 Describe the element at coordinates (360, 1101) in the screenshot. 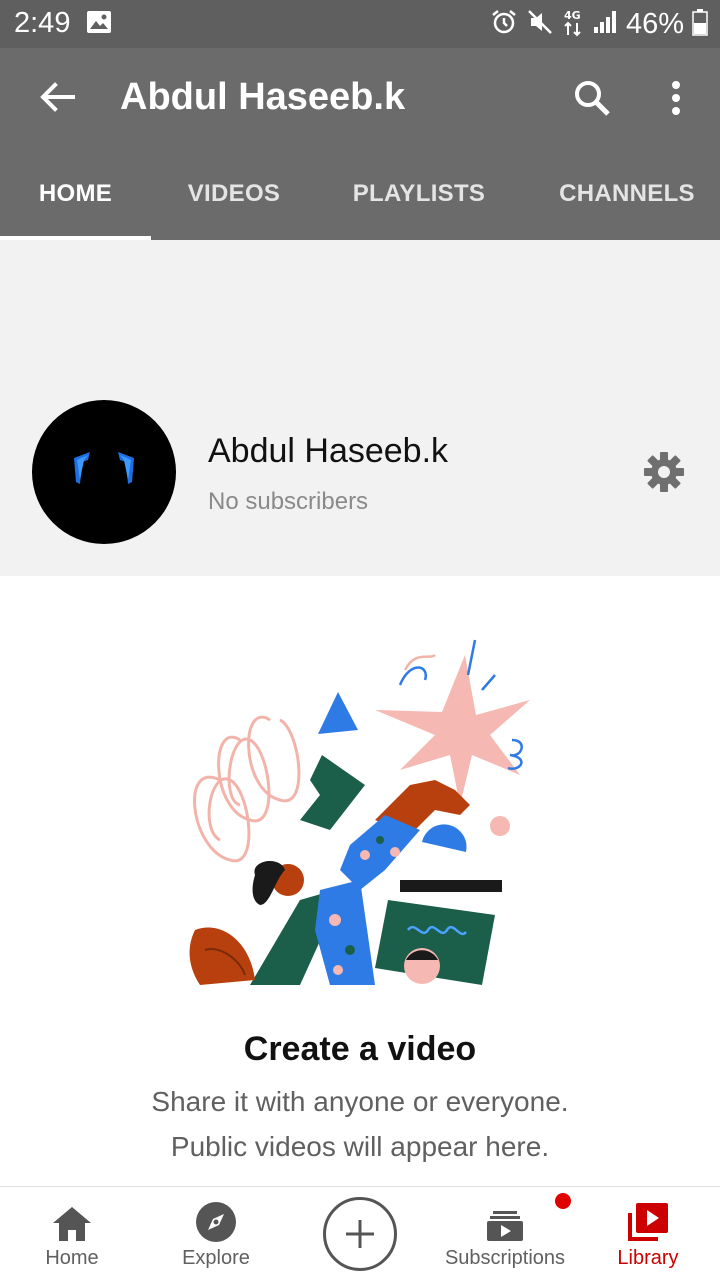

I see `empty-state-line-1: Share it with anyone or everyone.` at that location.